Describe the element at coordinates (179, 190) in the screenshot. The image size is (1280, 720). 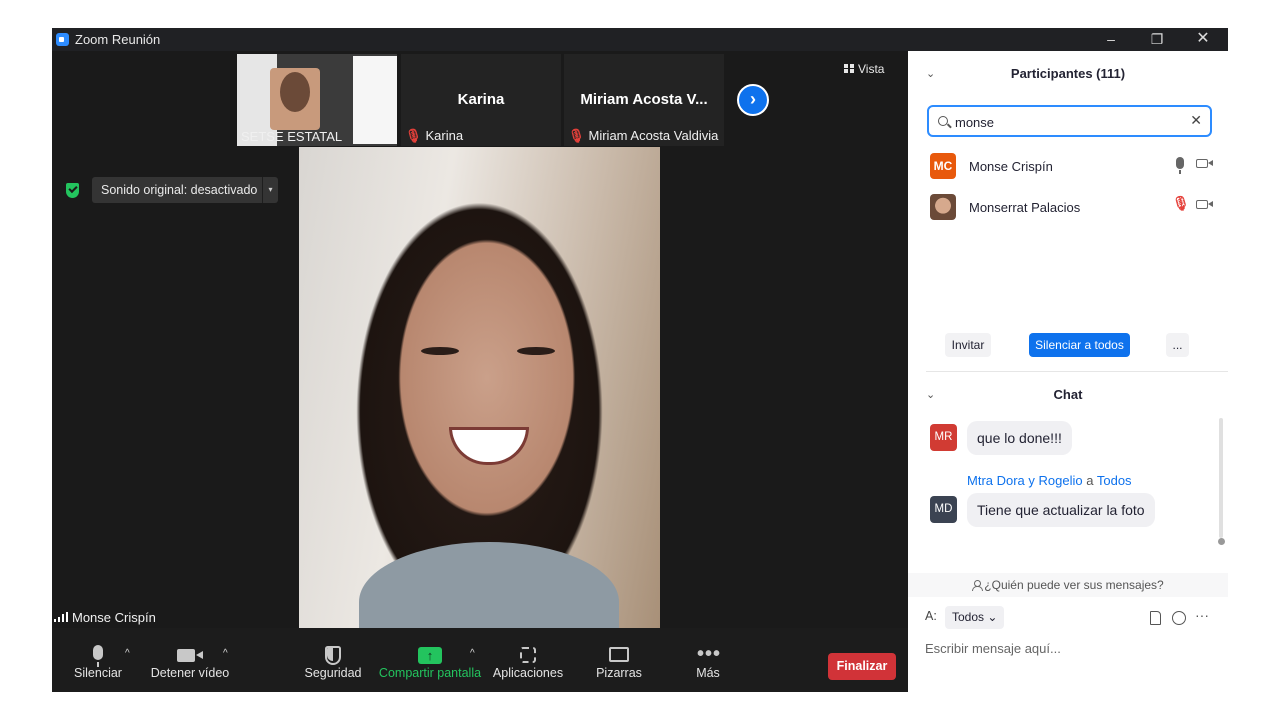
I see `original-sound-label: Sonido original: desactivado` at that location.